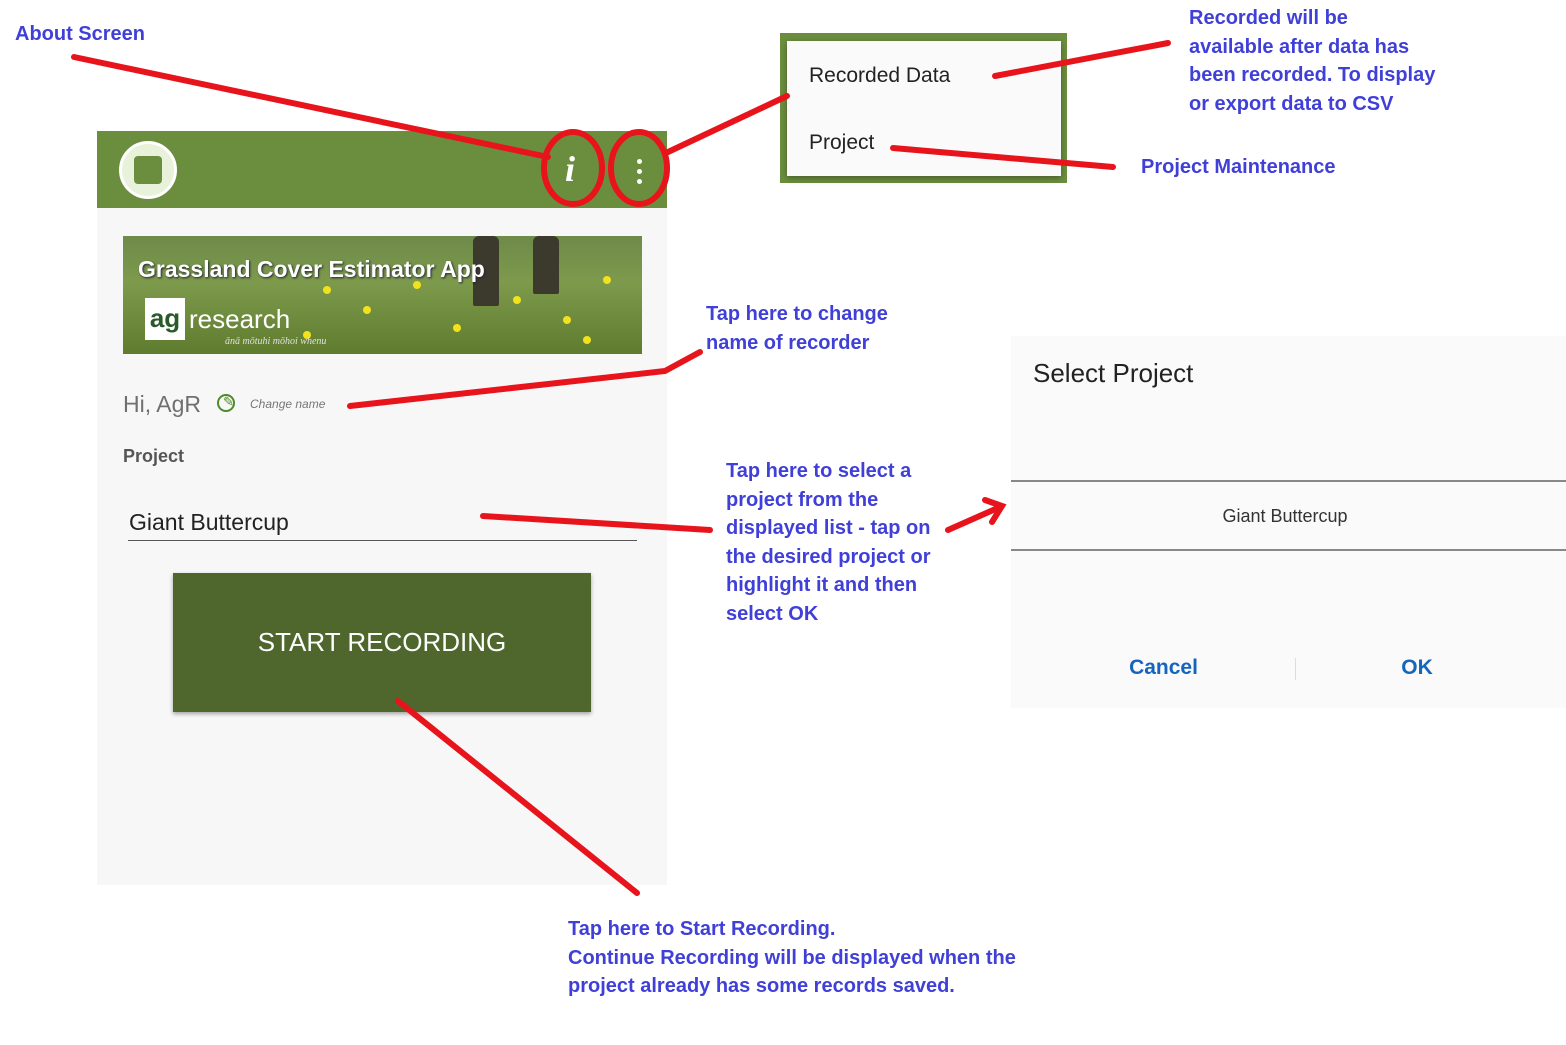 This screenshot has width=1566, height=1045. What do you see at coordinates (311, 107) in the screenshot?
I see `arrow-about-screen` at bounding box center [311, 107].